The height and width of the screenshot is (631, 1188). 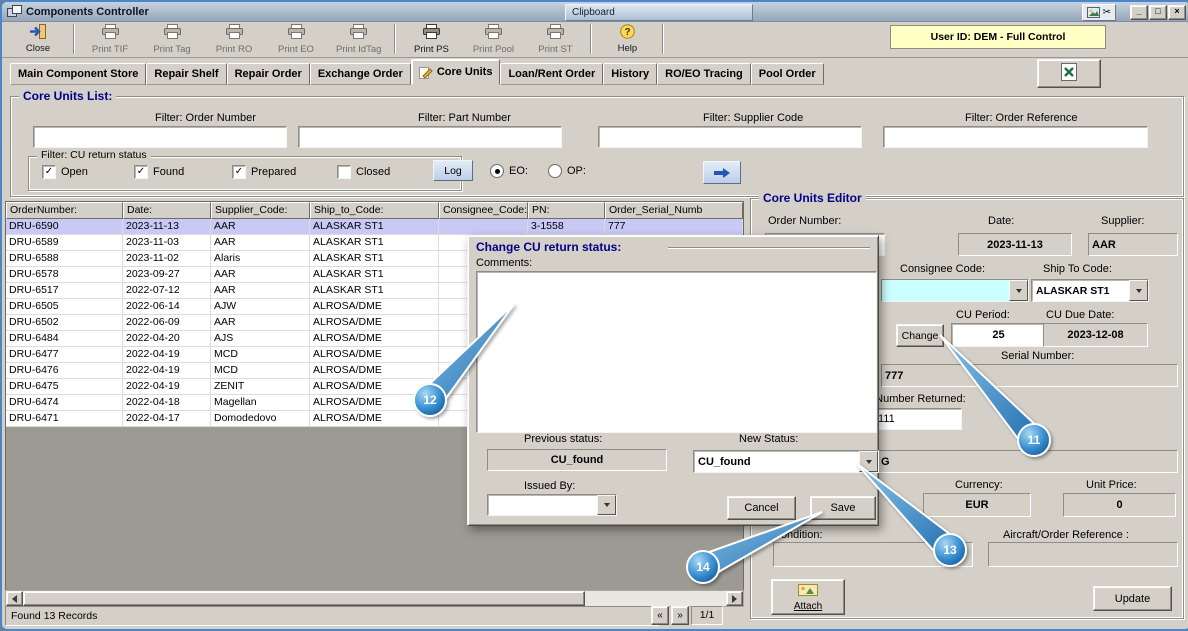 I want to click on horizontal-scrollbar, so click(x=374, y=598).